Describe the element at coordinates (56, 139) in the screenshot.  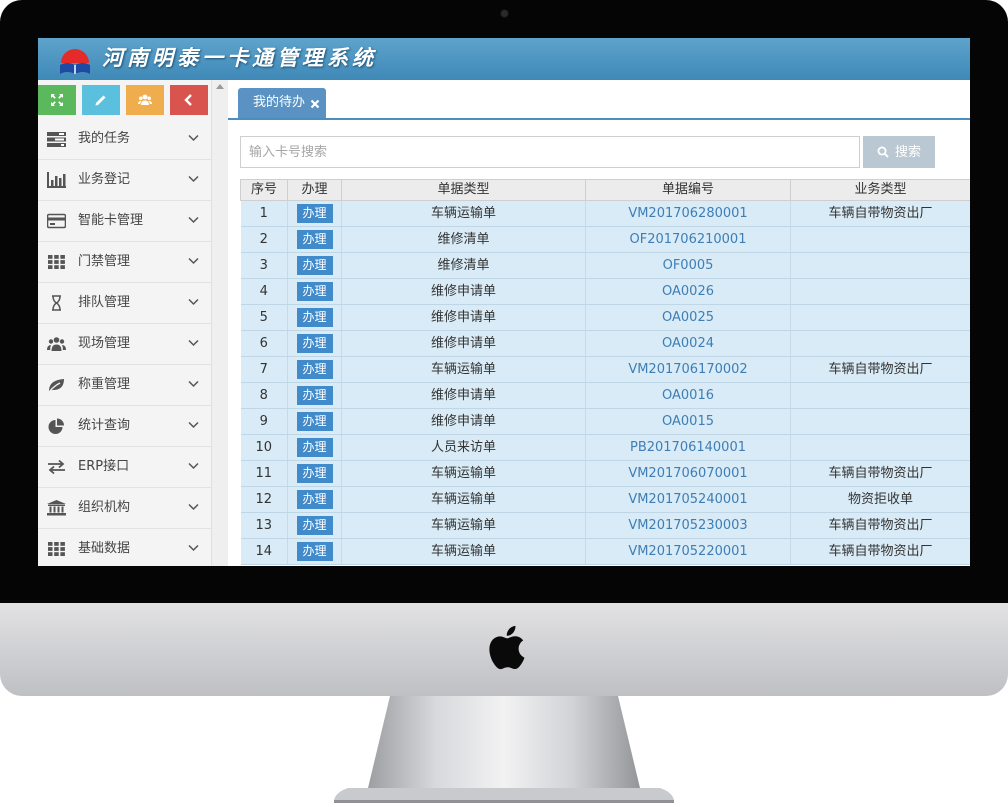
I see `tasks-icon` at that location.